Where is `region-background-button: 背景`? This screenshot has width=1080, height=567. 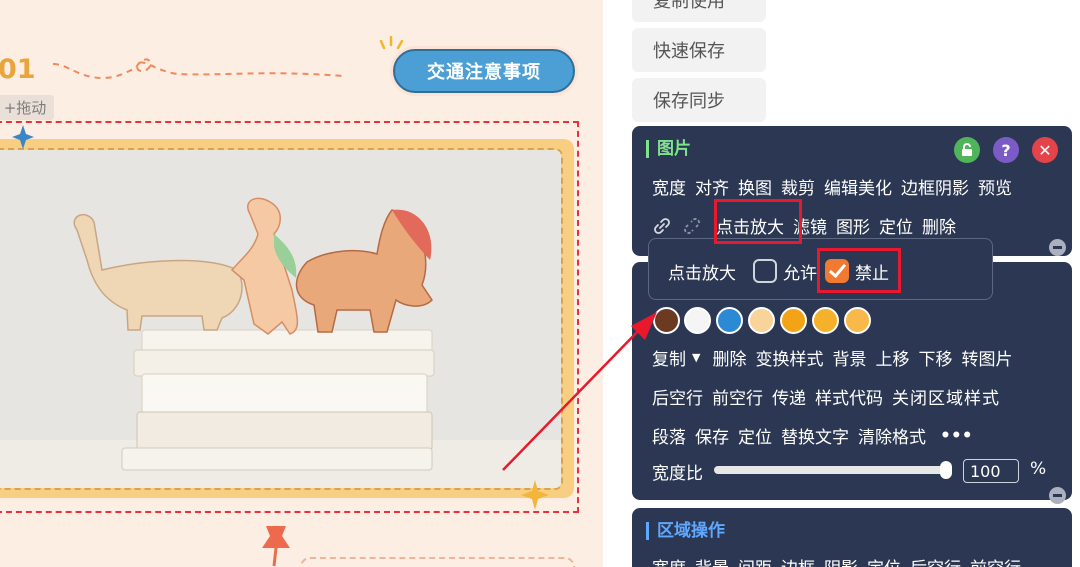 region-background-button: 背景 is located at coordinates (712, 560).